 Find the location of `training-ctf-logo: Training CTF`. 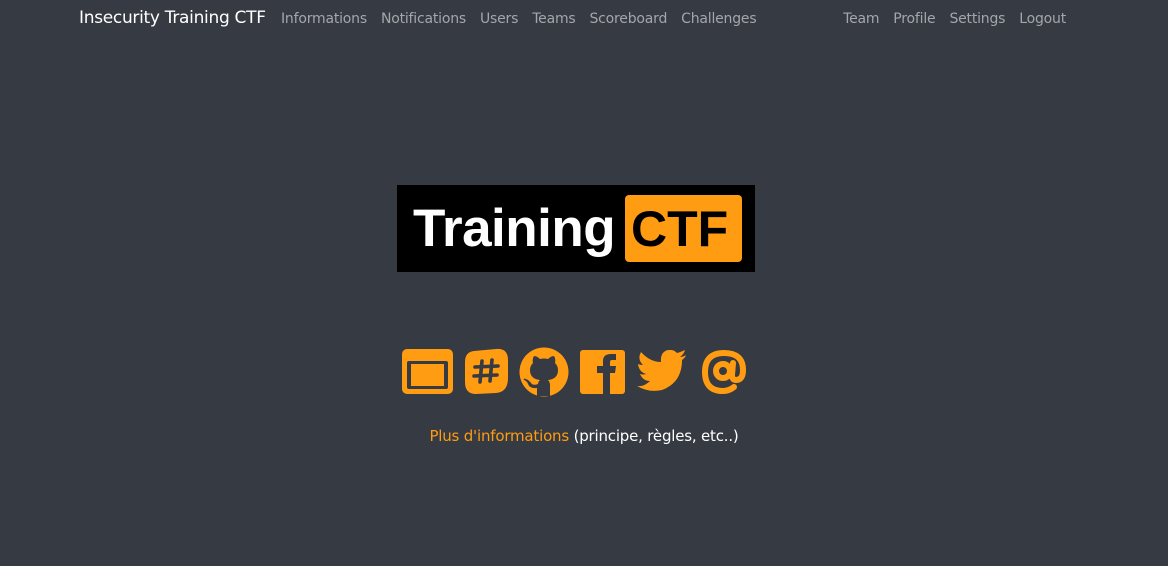

training-ctf-logo: Training CTF is located at coordinates (576, 228).